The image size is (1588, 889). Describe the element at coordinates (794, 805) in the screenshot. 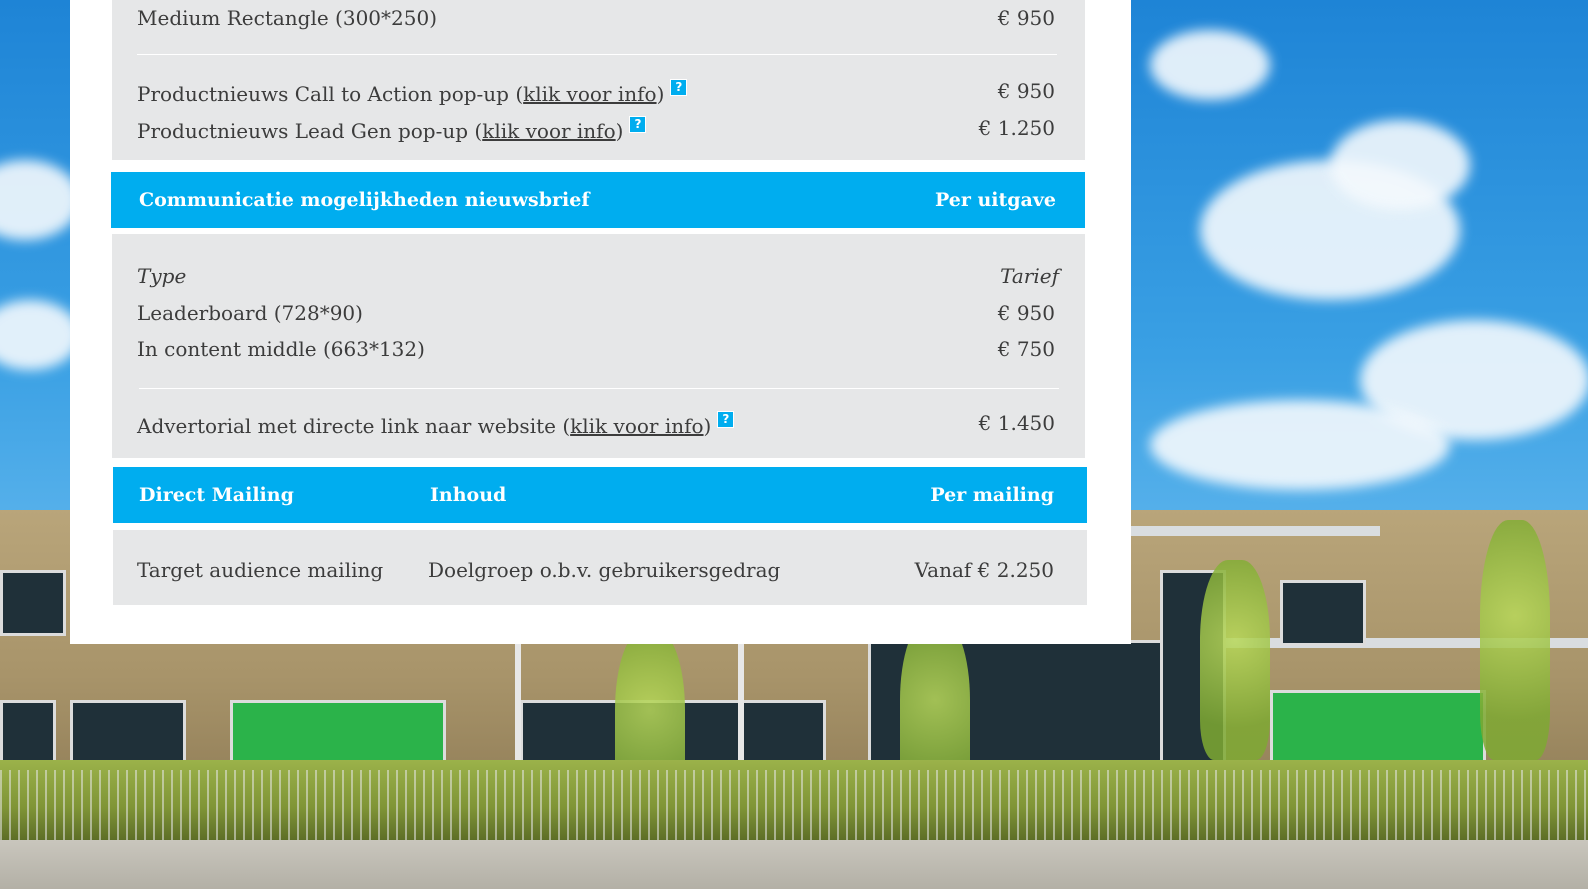

I see `fence` at that location.